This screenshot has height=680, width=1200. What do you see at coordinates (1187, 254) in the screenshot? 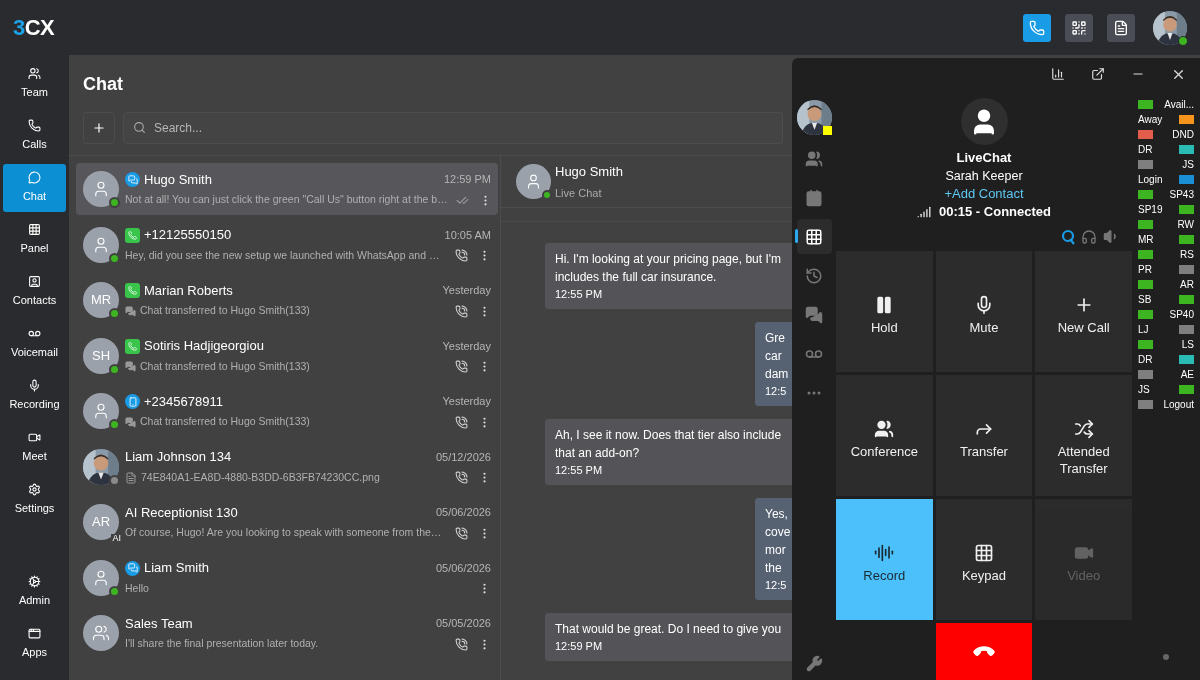
I see `blf-label: RS` at bounding box center [1187, 254].